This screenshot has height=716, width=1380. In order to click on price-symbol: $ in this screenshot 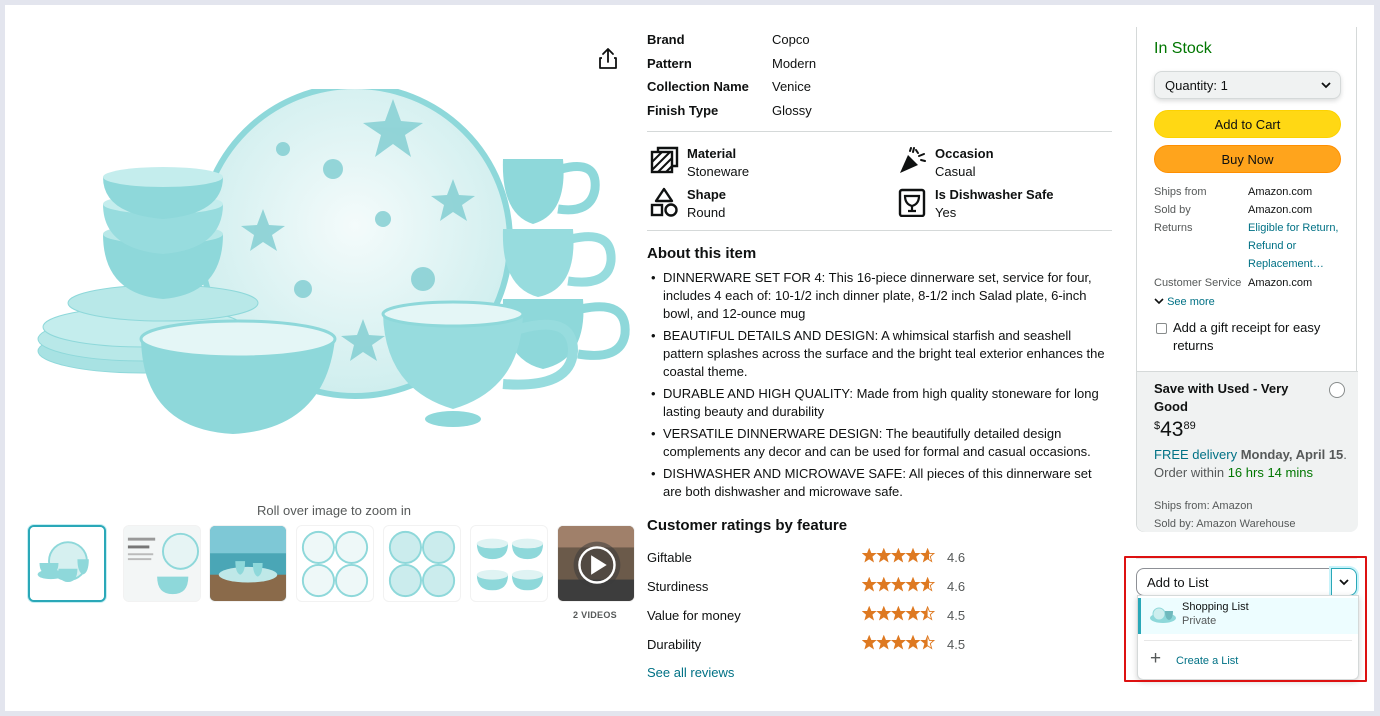, I will do `click(1157, 426)`.